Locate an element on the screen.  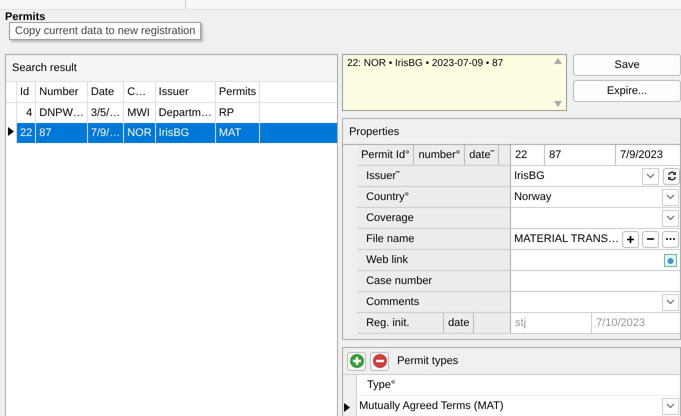
property-label: number° is located at coordinates (440, 155).